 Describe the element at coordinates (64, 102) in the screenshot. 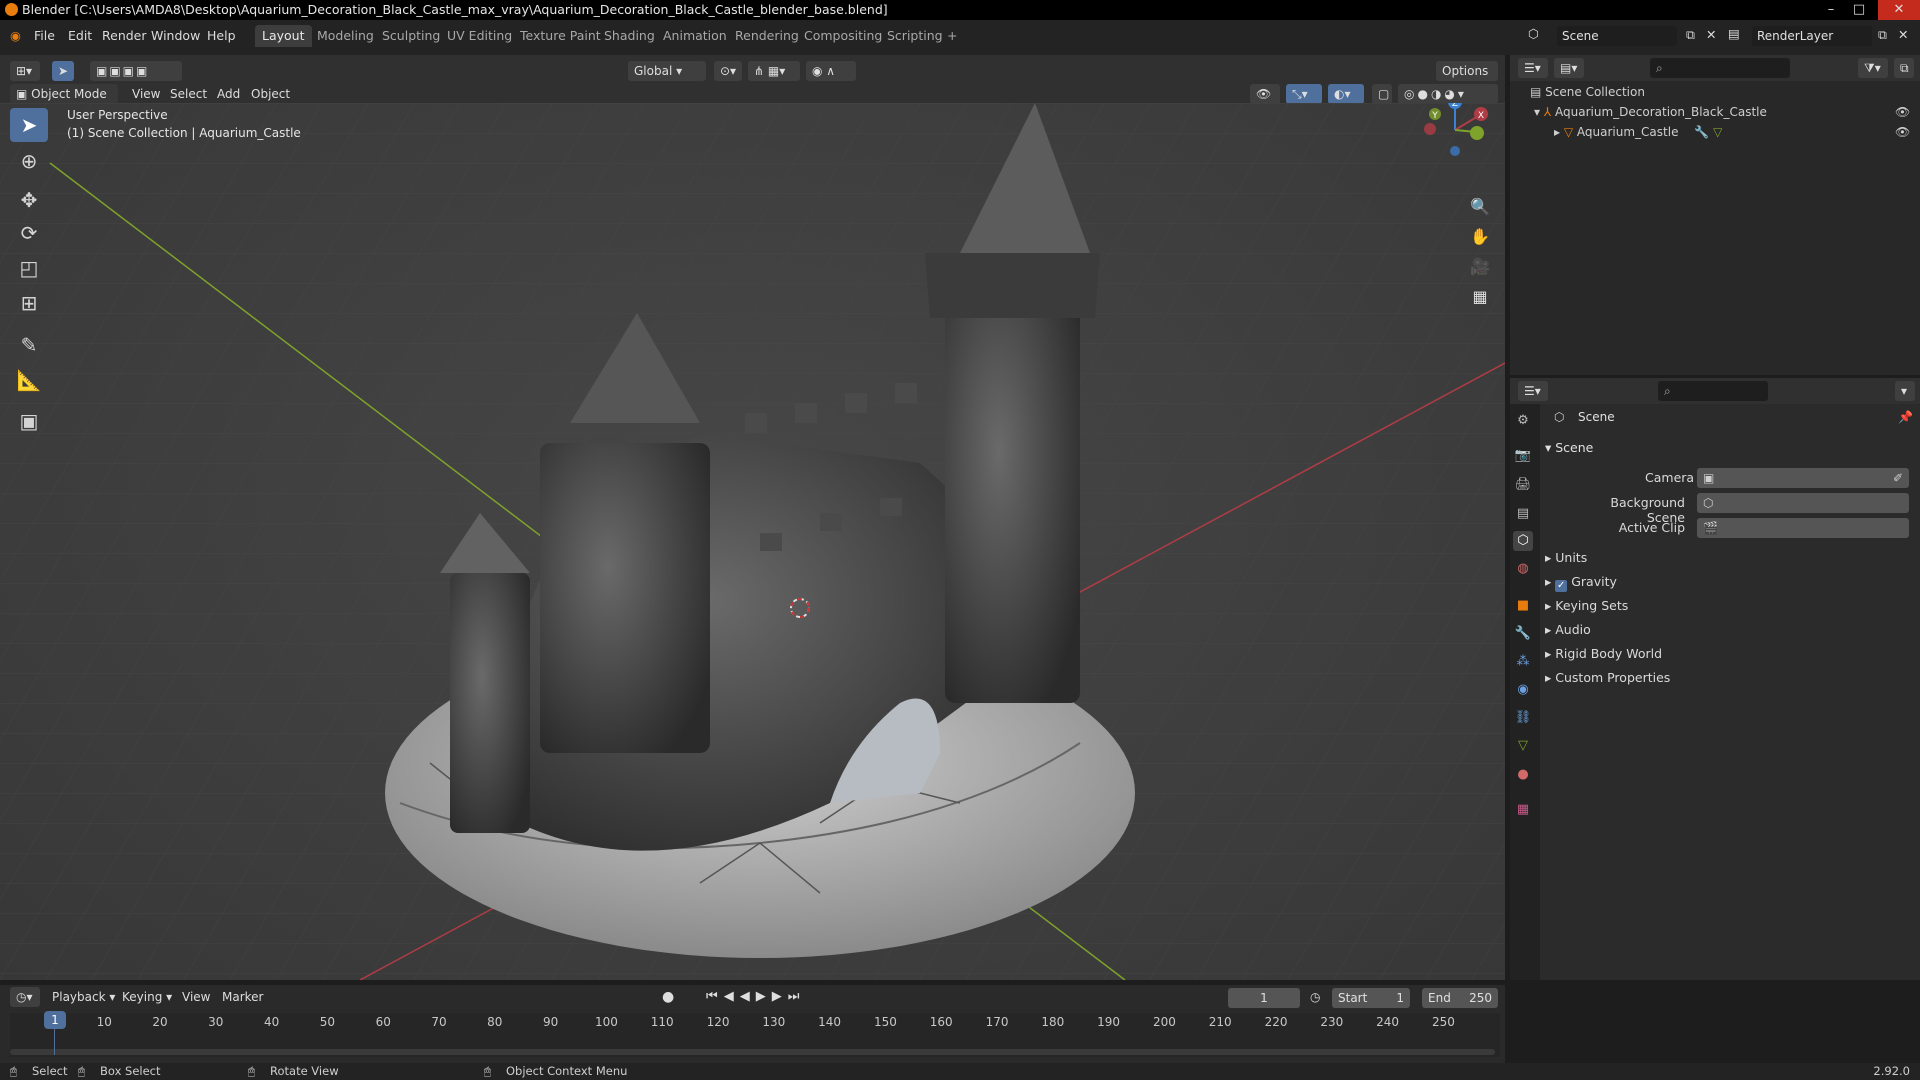

I see `mode-dropdown: ▣ Object Mode ▾` at that location.